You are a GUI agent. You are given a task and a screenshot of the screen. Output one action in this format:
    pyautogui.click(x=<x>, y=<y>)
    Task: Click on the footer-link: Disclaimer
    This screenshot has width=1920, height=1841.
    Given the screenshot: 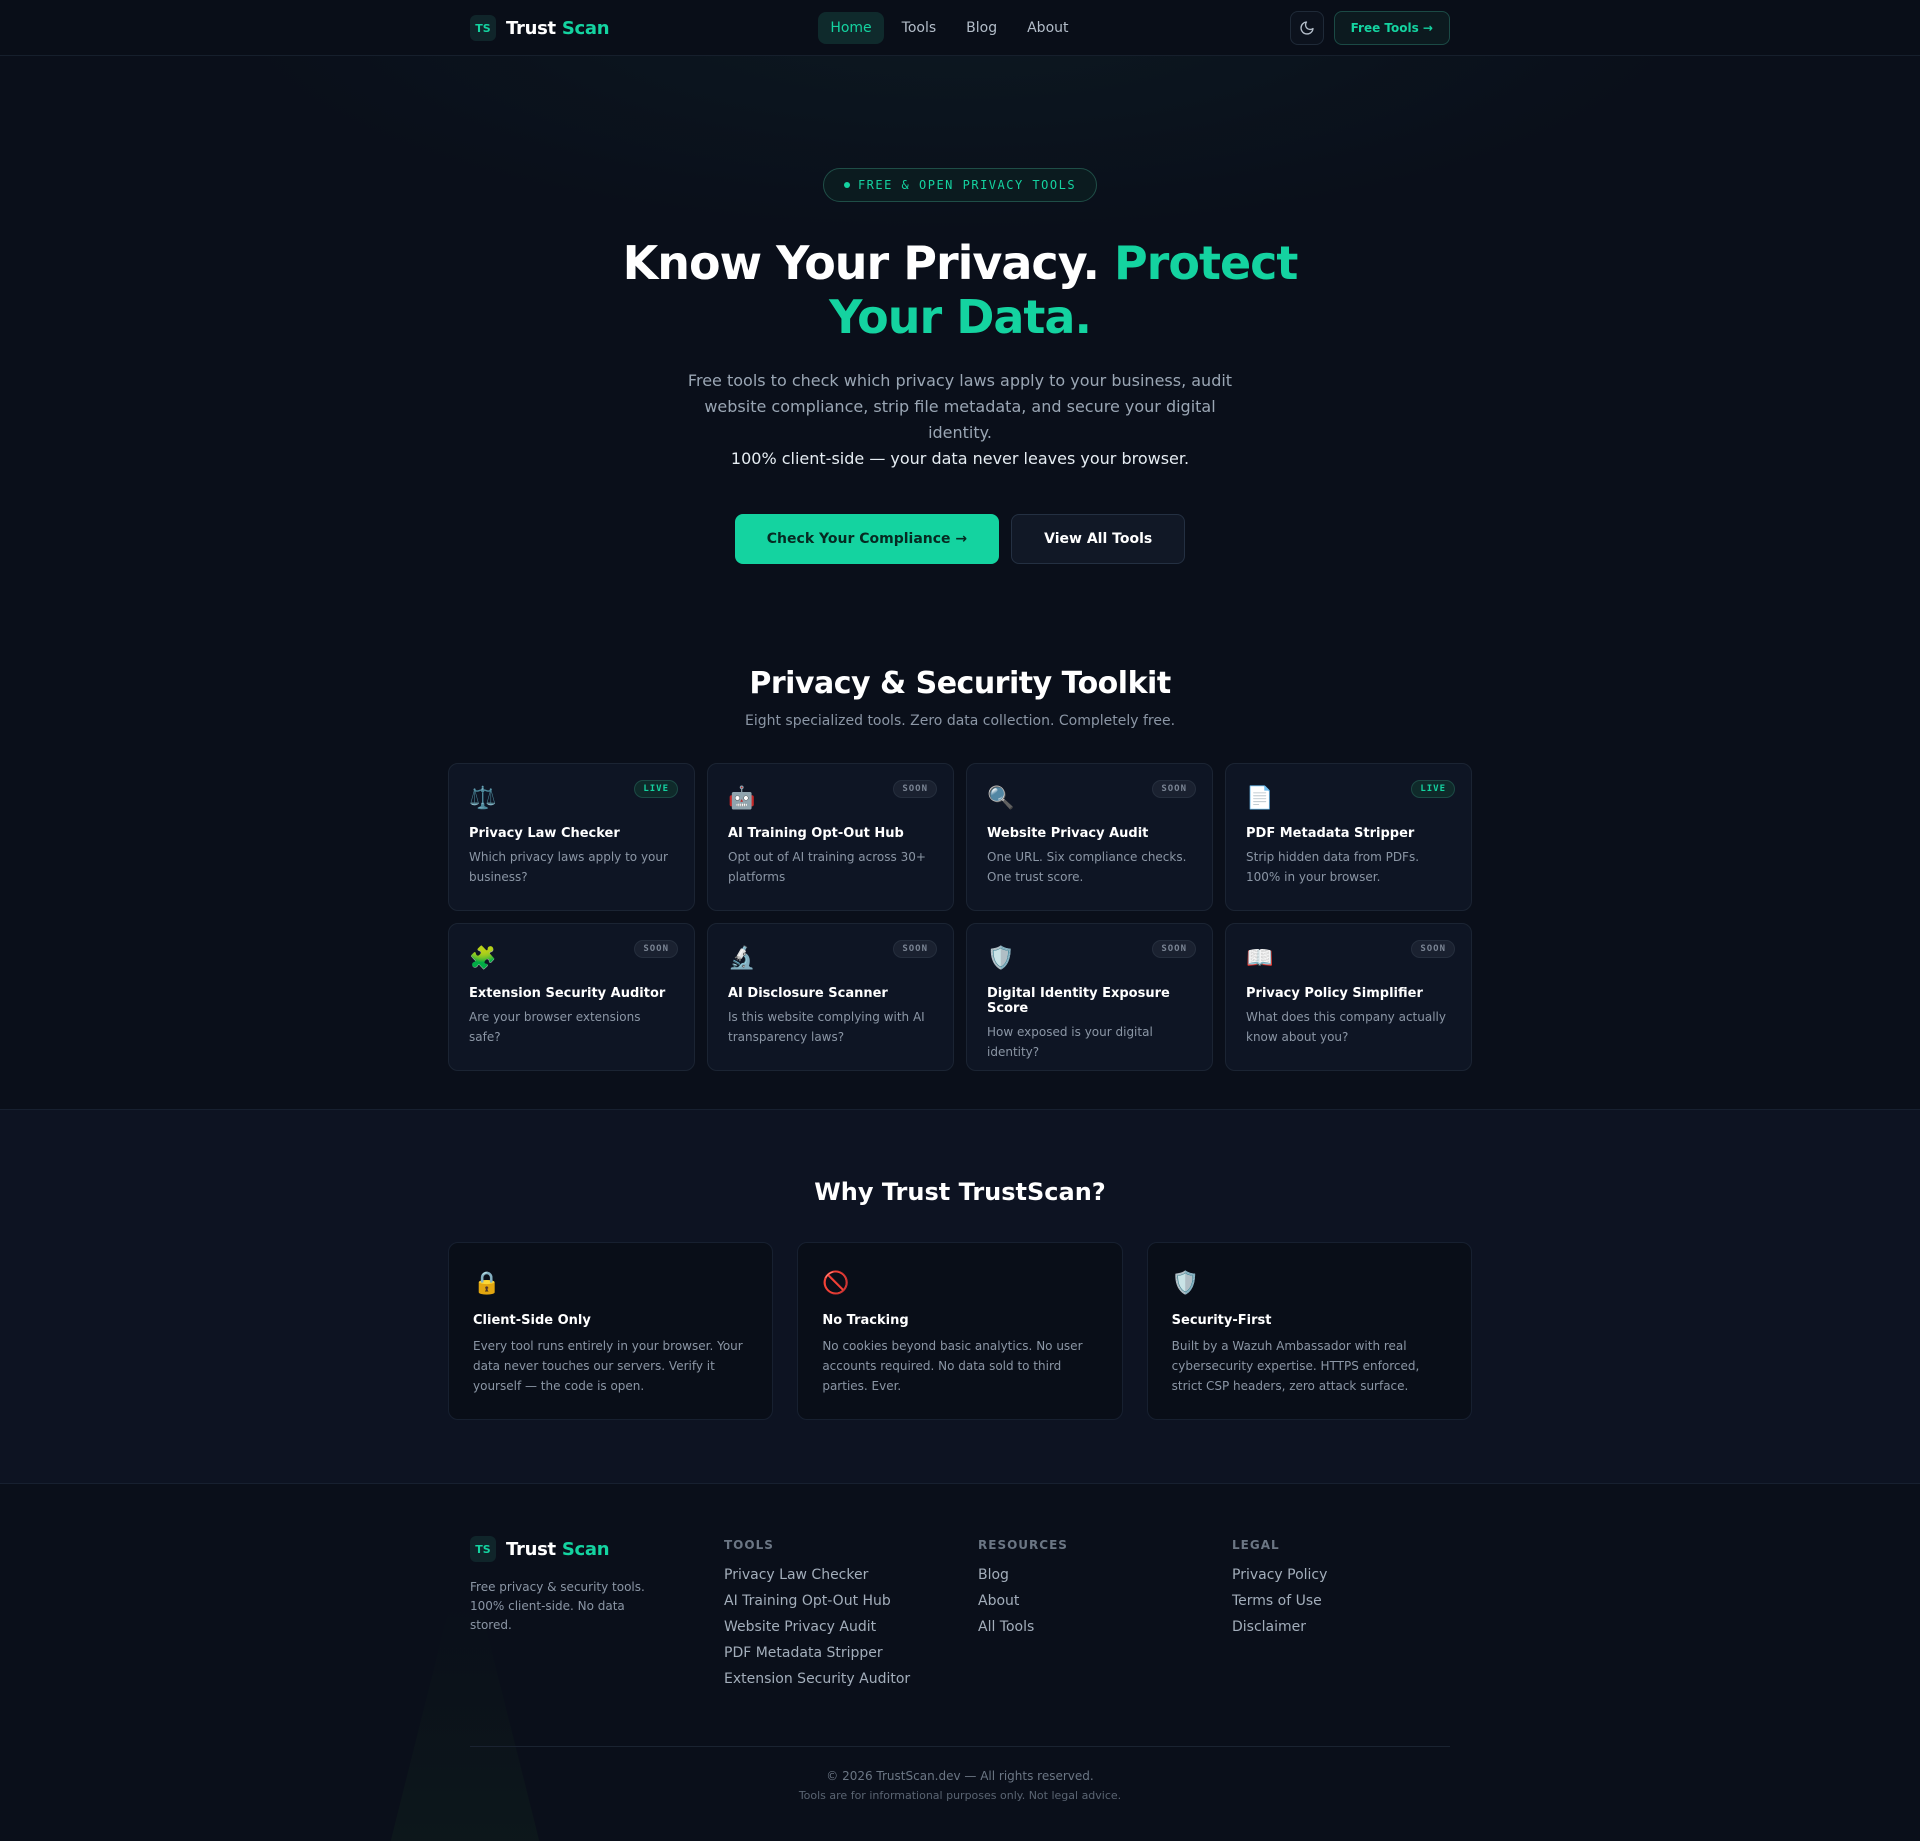 What is the action you would take?
    pyautogui.click(x=1341, y=1627)
    